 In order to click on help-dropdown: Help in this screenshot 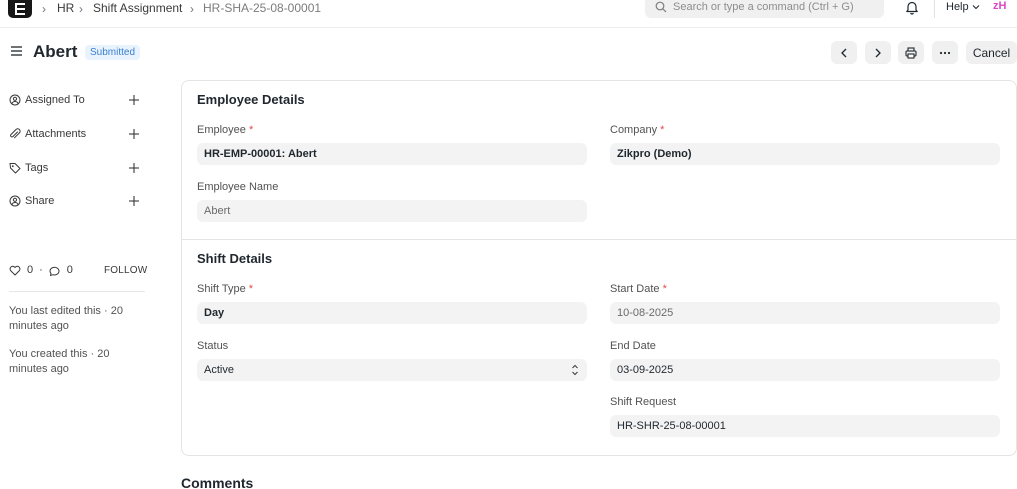, I will do `click(963, 7)`.